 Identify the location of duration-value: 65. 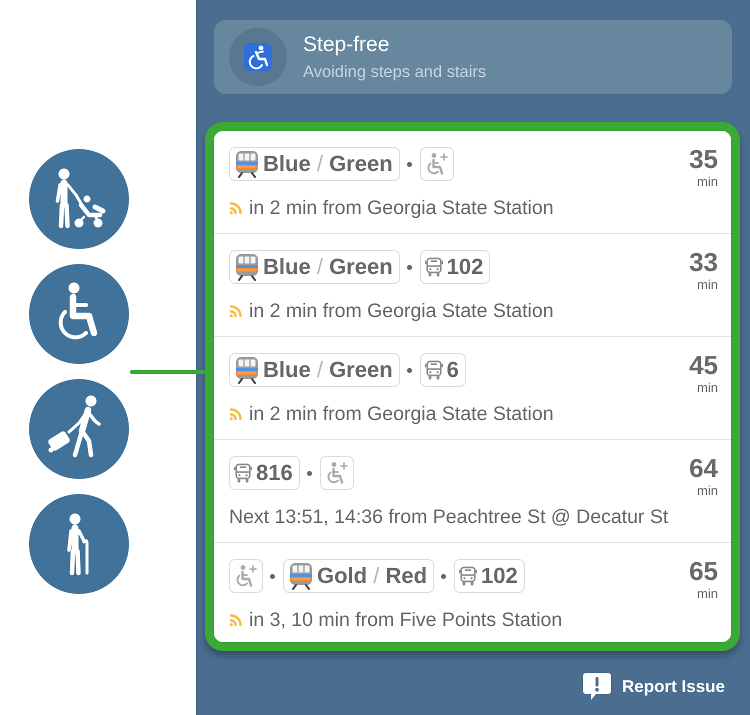
(703, 571).